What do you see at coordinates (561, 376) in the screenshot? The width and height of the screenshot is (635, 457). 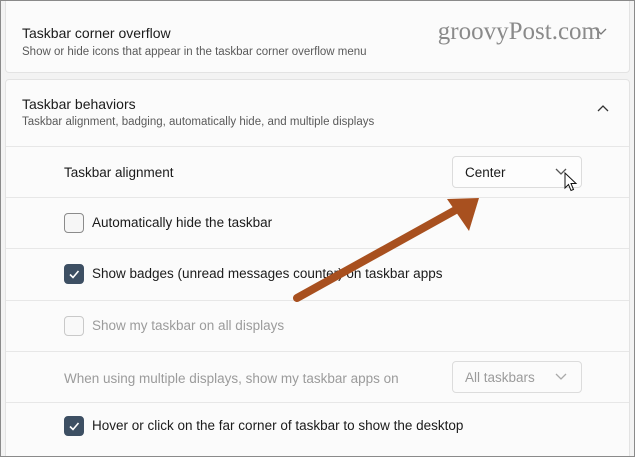 I see `chevron-down-icon` at bounding box center [561, 376].